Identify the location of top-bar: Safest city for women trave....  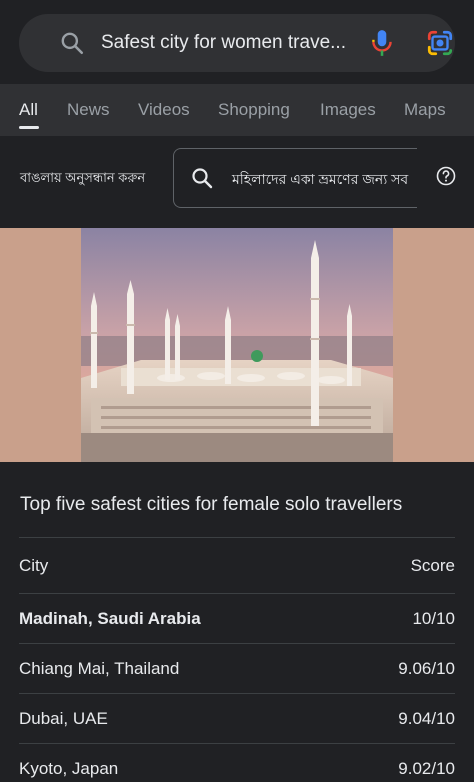
(237, 42).